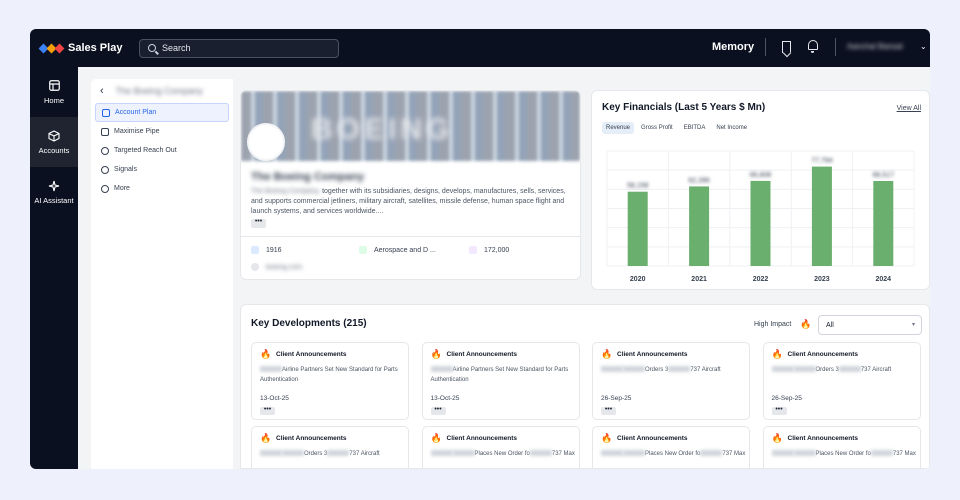 The width and height of the screenshot is (960, 500). Describe the element at coordinates (699, 279) in the screenshot. I see `x-tick-label: 2021` at that location.